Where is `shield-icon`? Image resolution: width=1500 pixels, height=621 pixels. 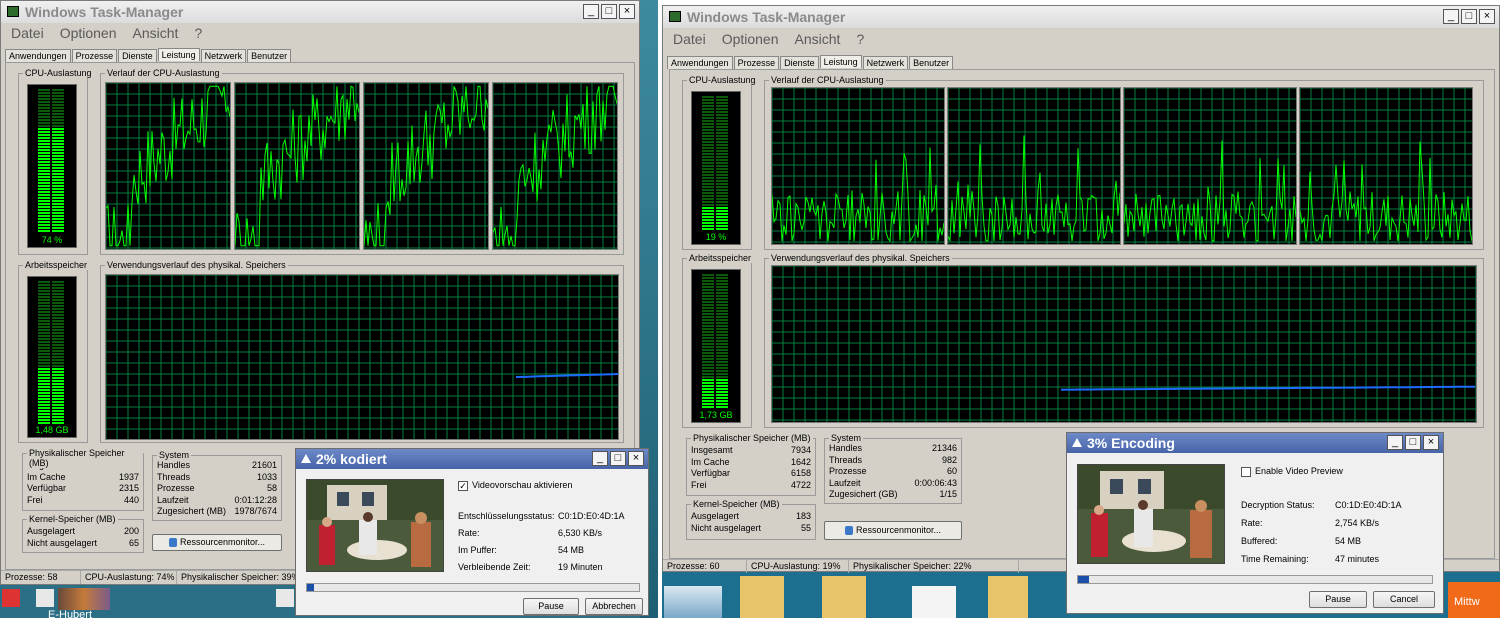 shield-icon is located at coordinates (848, 531).